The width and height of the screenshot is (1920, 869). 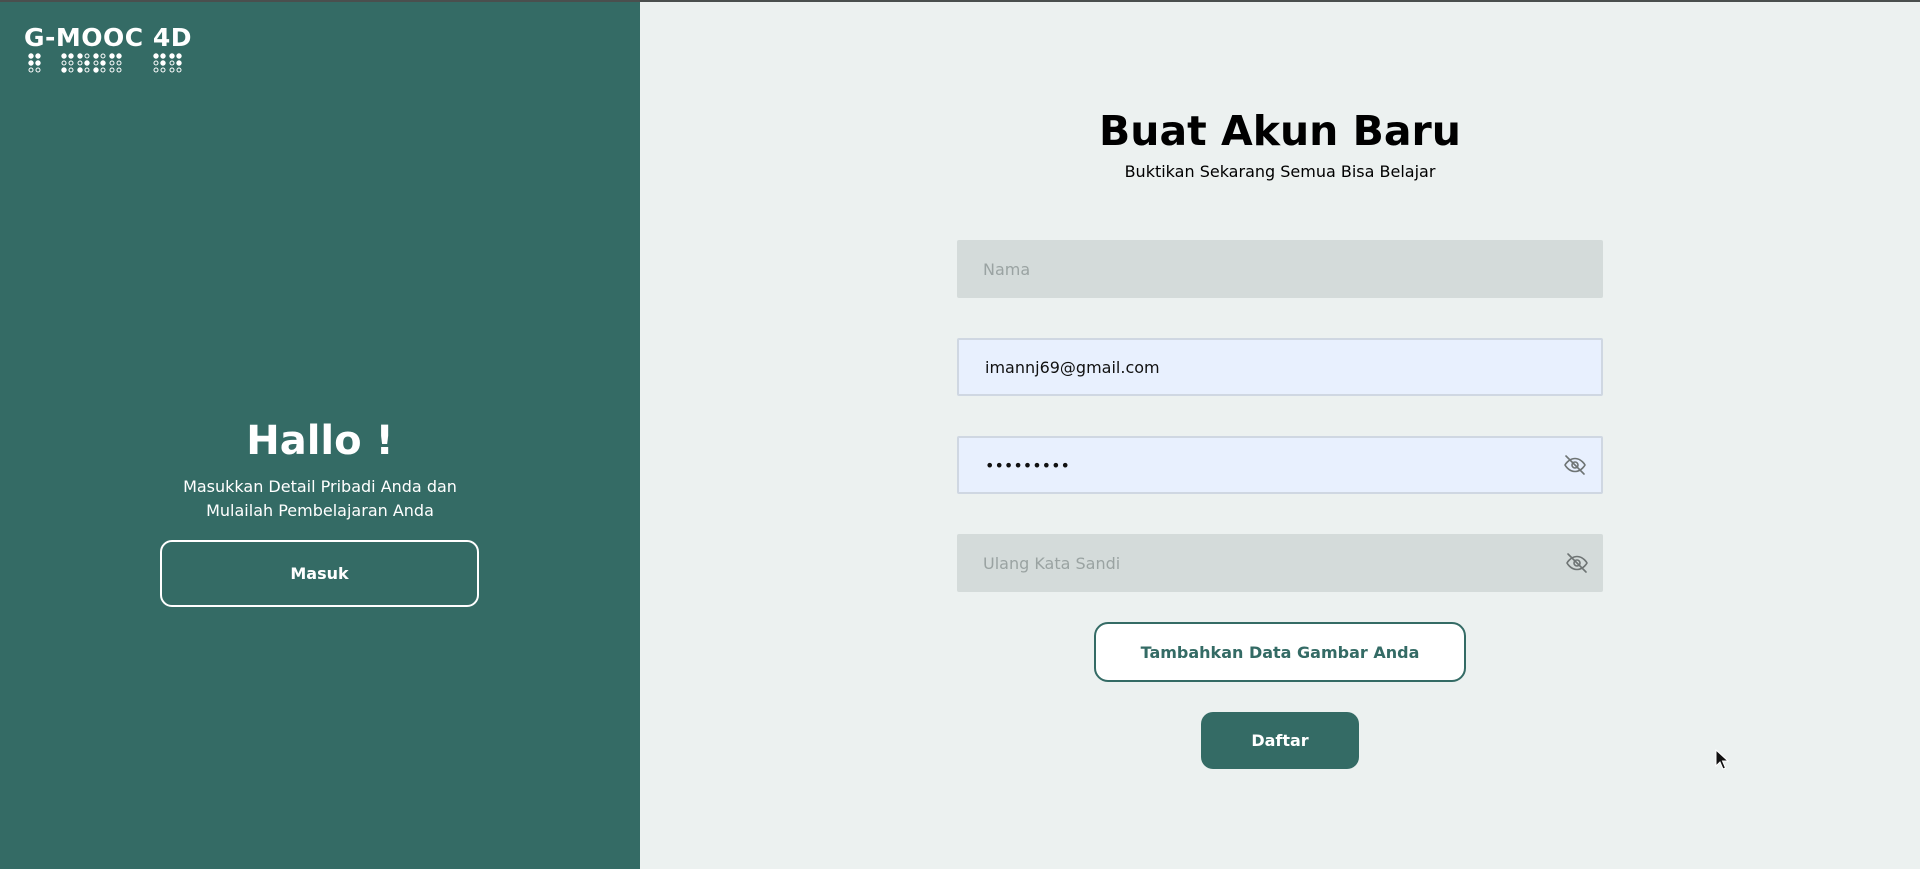 What do you see at coordinates (319, 573) in the screenshot?
I see `login-button: Masuk` at bounding box center [319, 573].